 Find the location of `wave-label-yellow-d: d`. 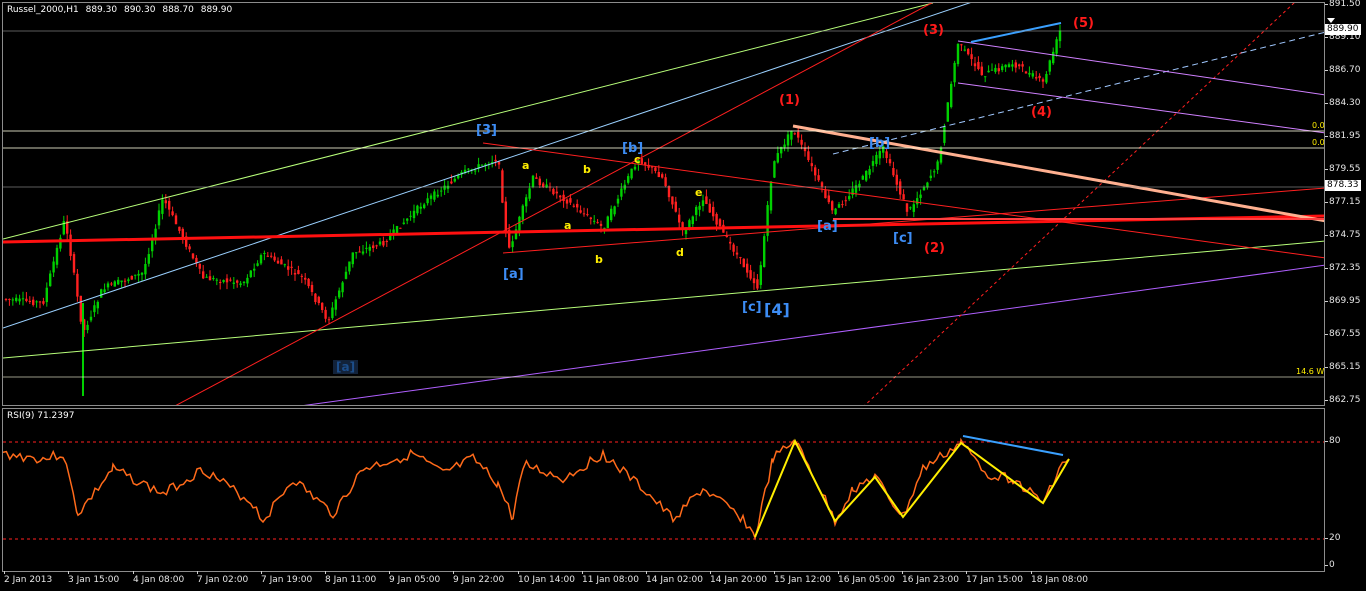

wave-label-yellow-d: d is located at coordinates (680, 252).